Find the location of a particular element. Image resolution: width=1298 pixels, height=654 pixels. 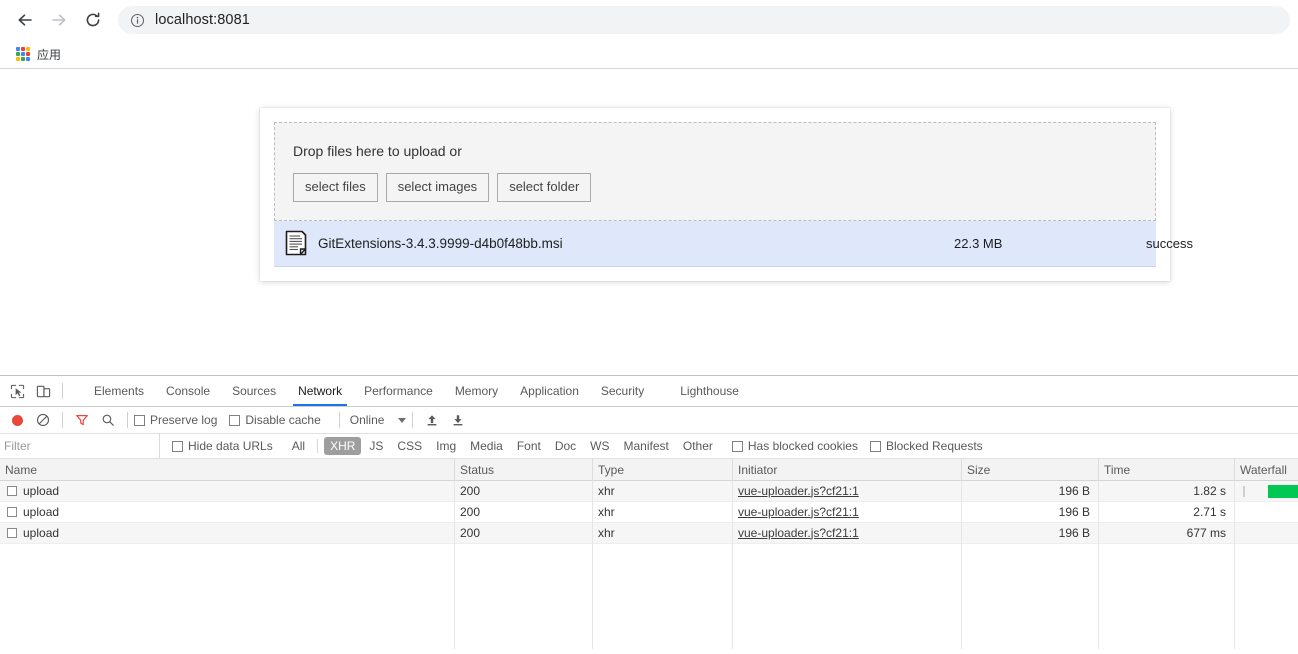

empty-initiator-col is located at coordinates (847, 596).